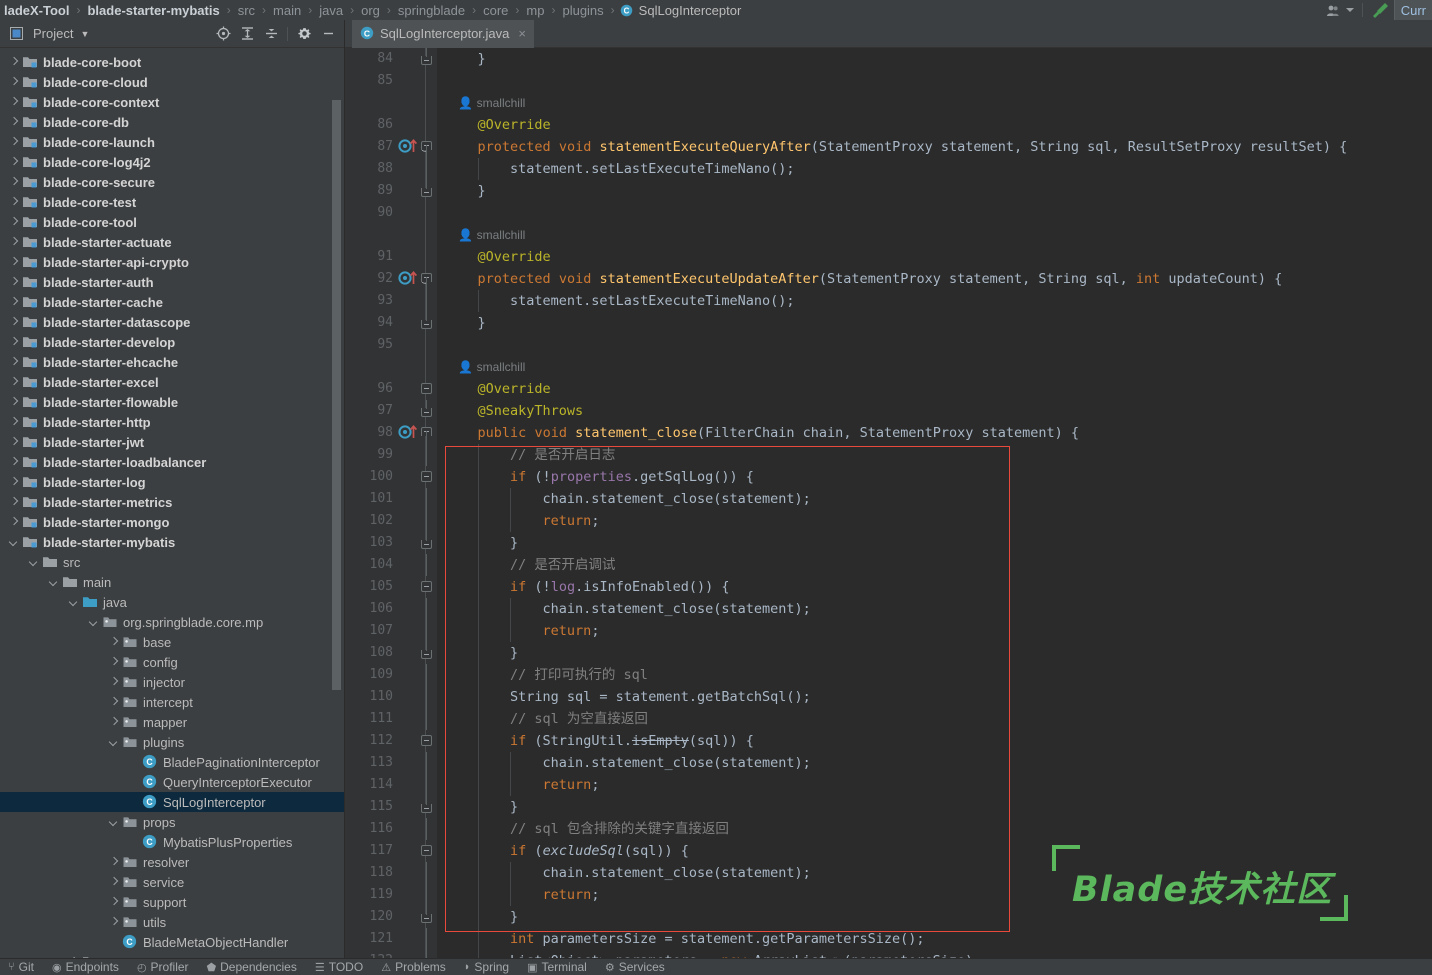 The image size is (1432, 975). I want to click on breadcrumb-item: blade-starter-mybatis, so click(153, 10).